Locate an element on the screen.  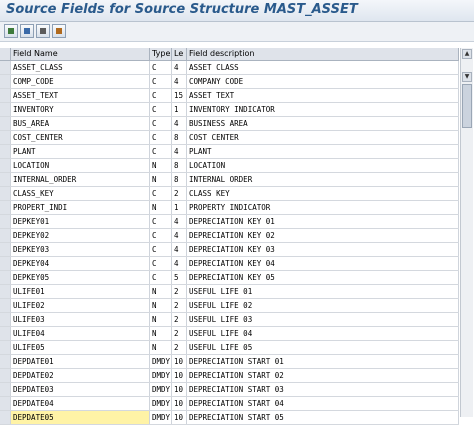
field-name-cell: ASSET_CLASS is located at coordinates (80, 67).